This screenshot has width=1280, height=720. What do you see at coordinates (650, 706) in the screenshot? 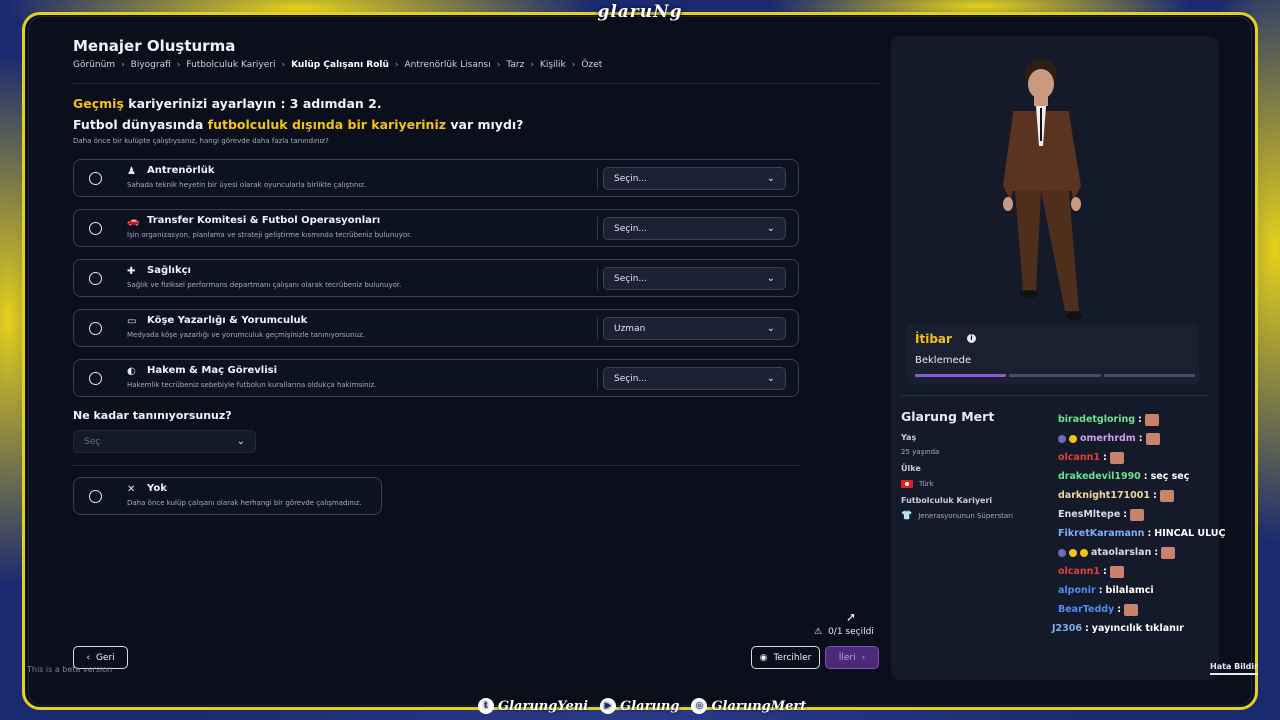
I see `social-handle: Glarung` at bounding box center [650, 706].